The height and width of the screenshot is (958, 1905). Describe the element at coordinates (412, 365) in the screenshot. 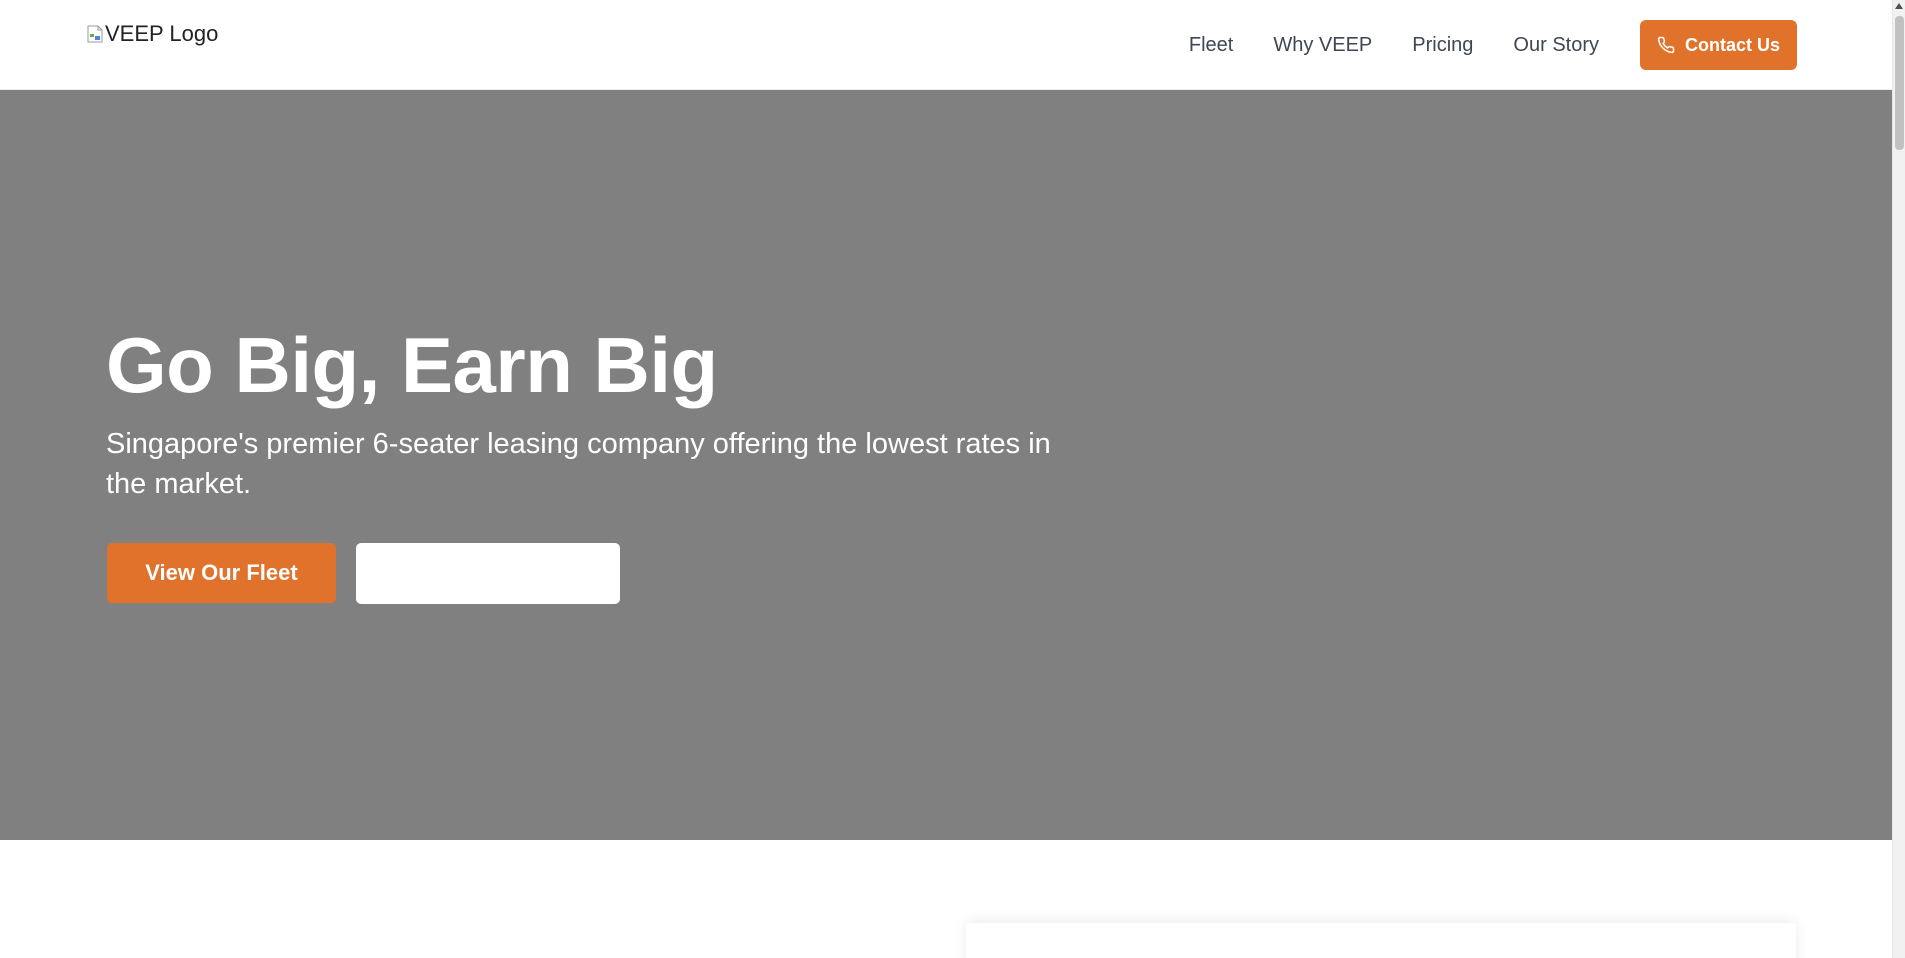

I see `hero-title: Go Big, Earn Big` at that location.